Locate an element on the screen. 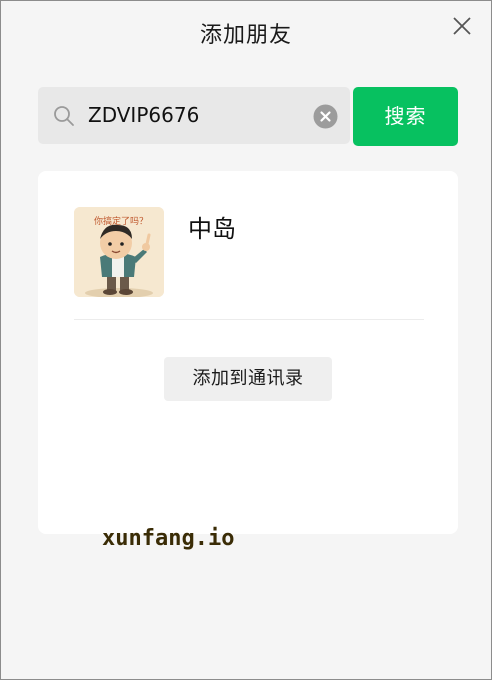 The height and width of the screenshot is (680, 492). clear-search-button is located at coordinates (325, 116).